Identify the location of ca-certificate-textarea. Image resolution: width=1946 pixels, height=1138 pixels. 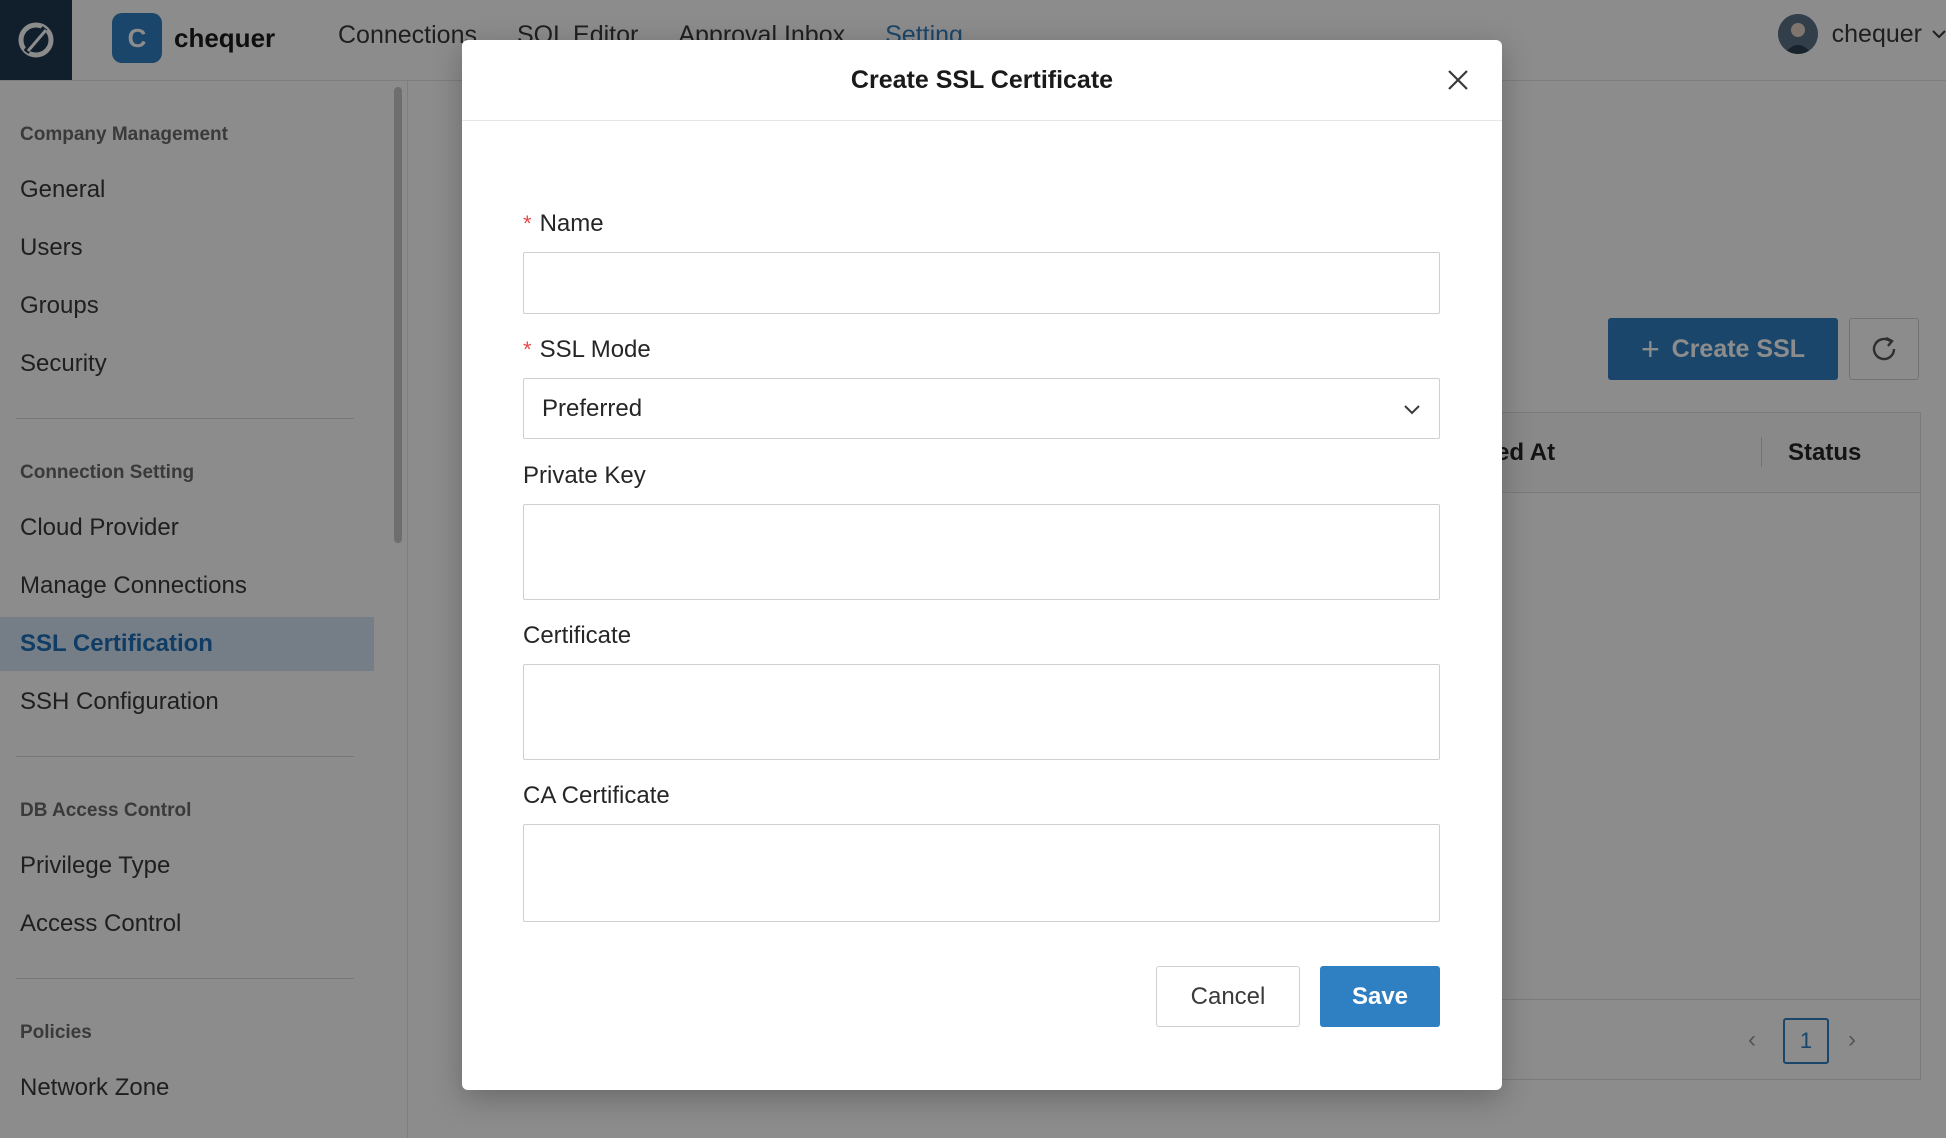
(981, 873).